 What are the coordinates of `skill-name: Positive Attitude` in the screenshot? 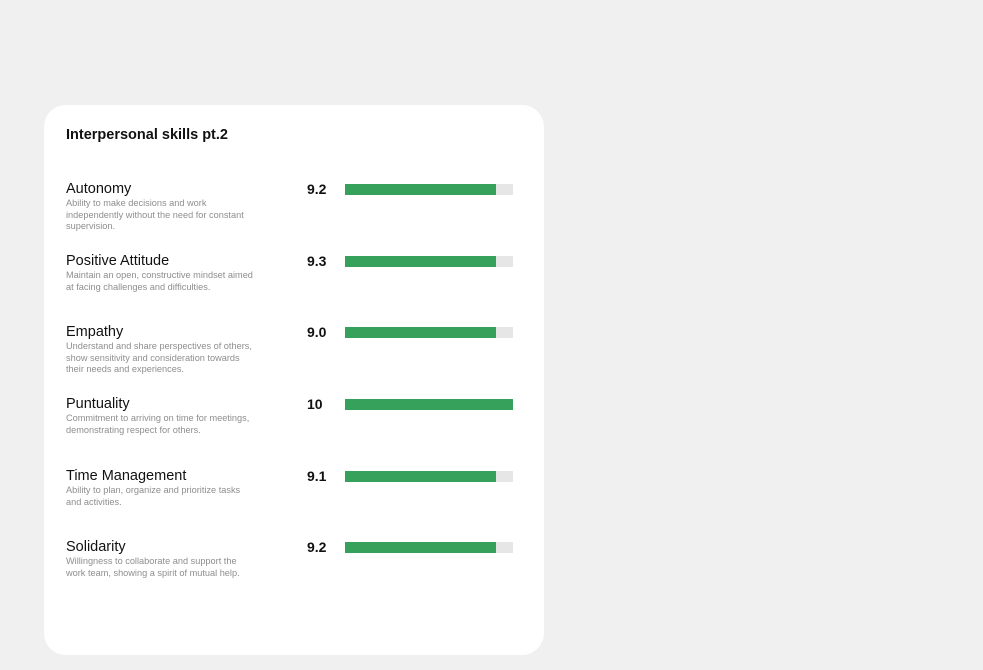 It's located at (118, 261).